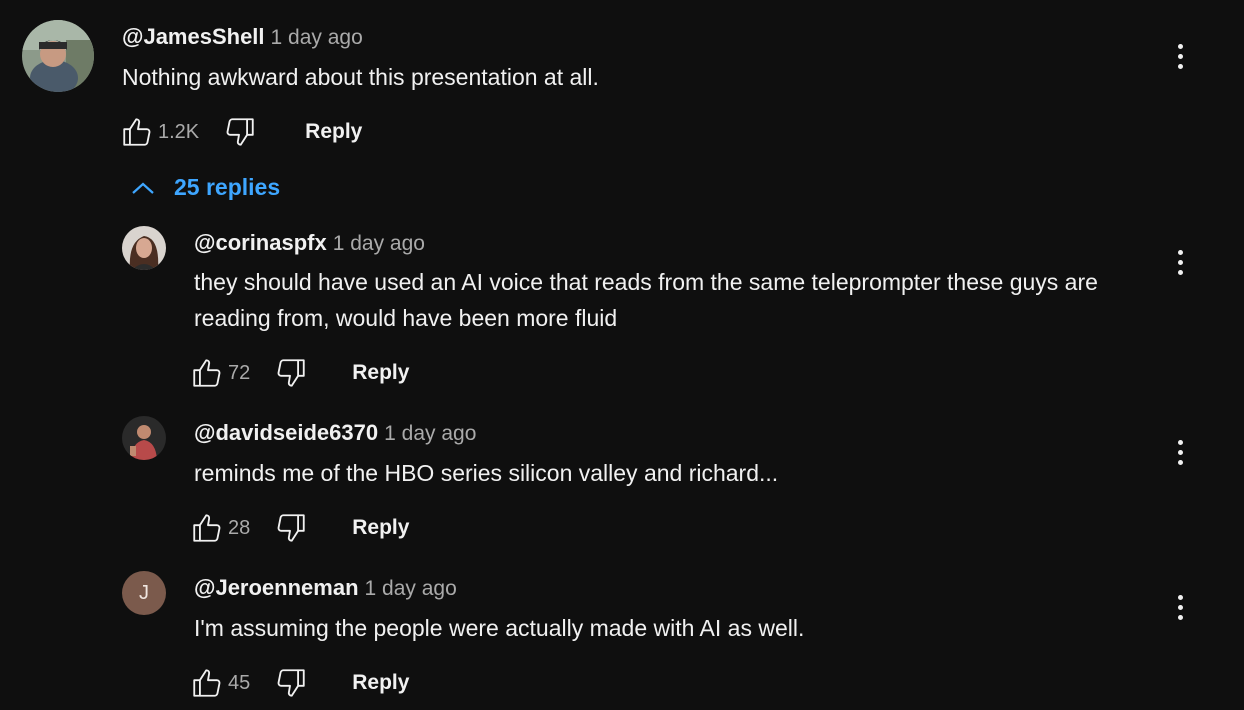 This screenshot has width=1244, height=710. Describe the element at coordinates (286, 432) in the screenshot. I see `author-name: @davidseide6370` at that location.